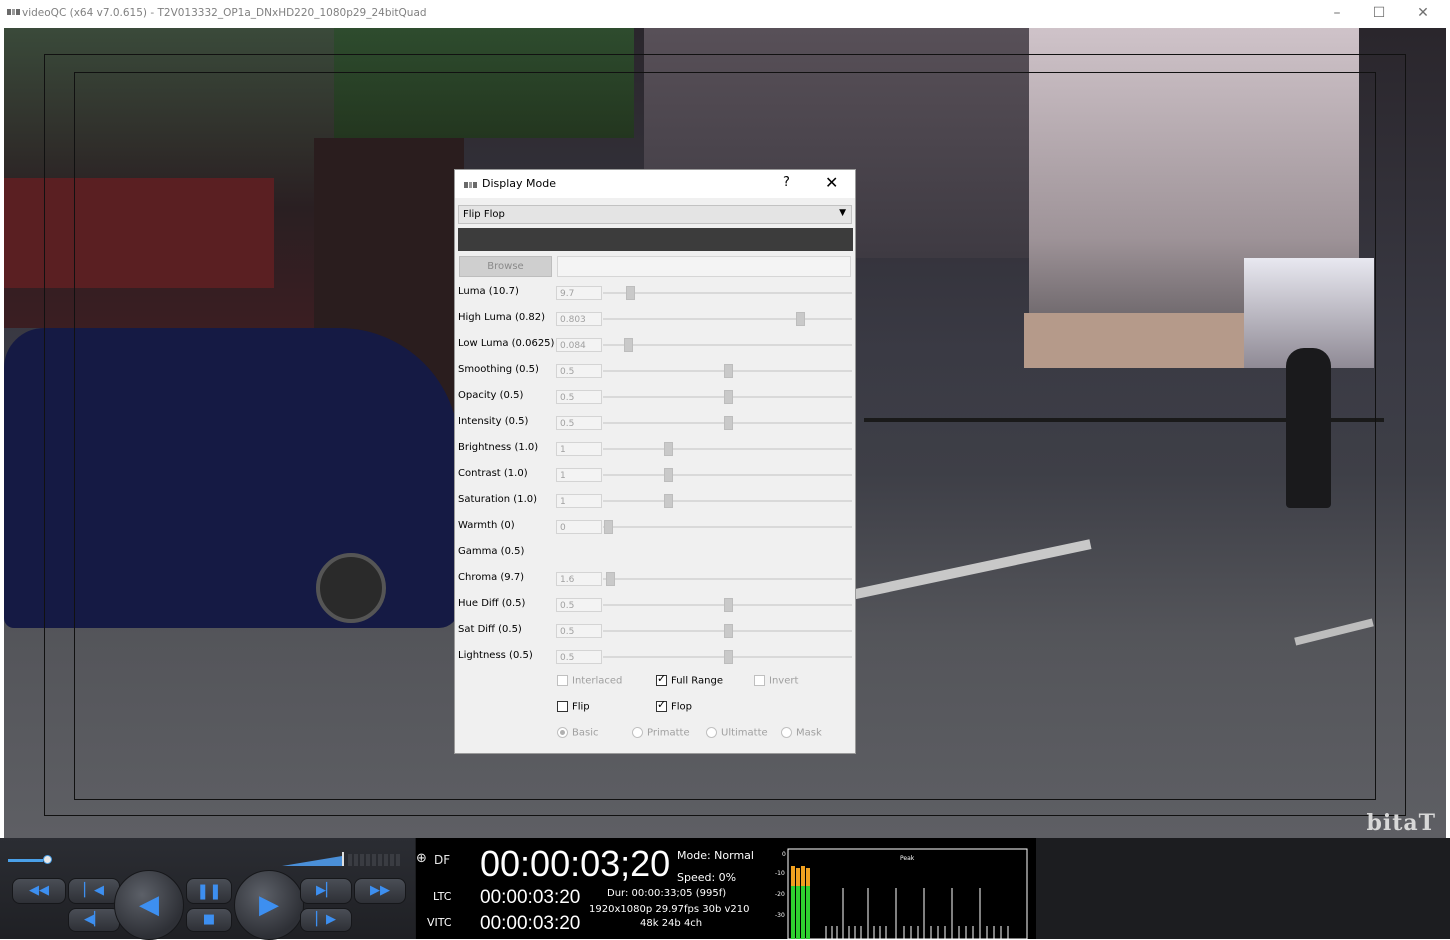  Describe the element at coordinates (39, 891) in the screenshot. I see `rewind-button: ◀◀` at that location.